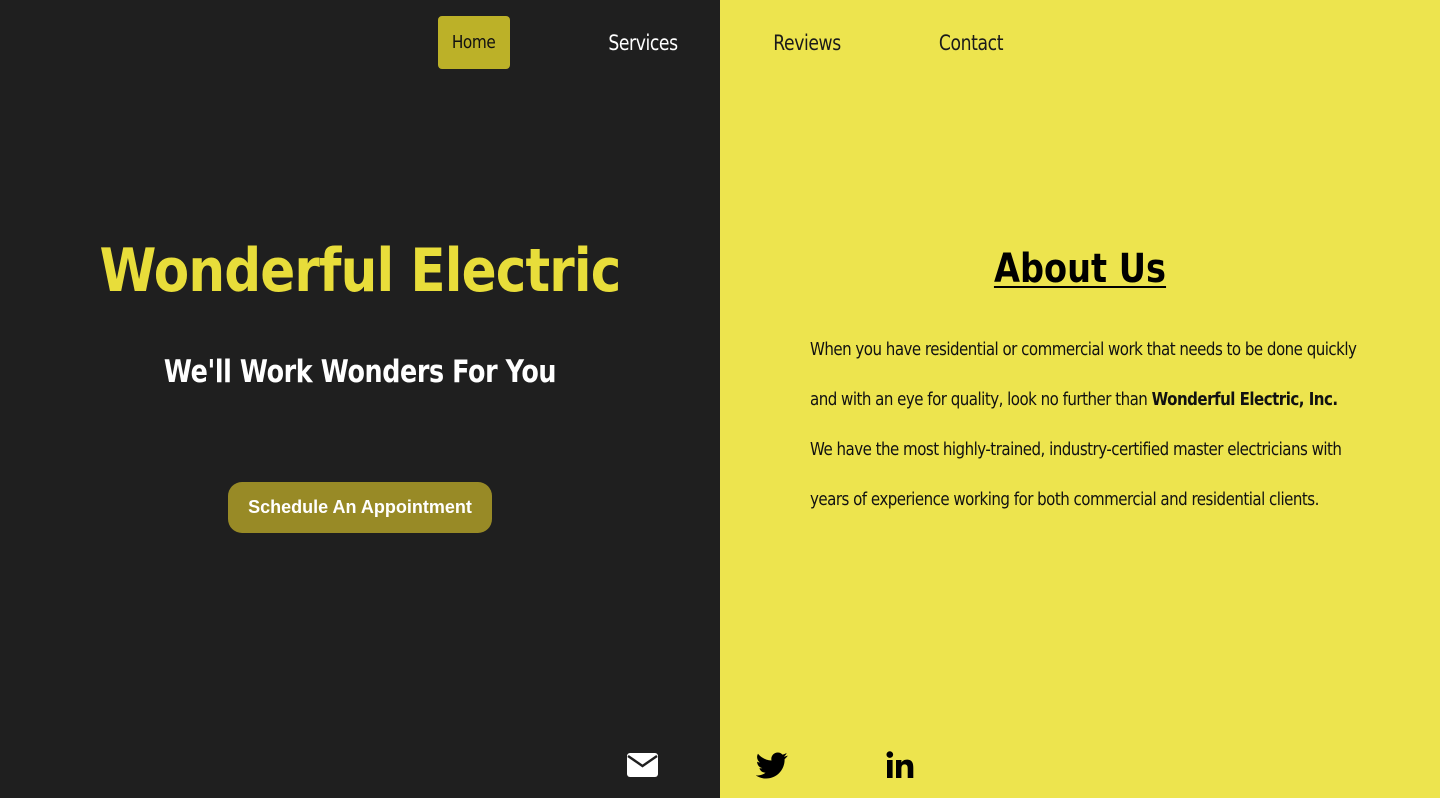  I want to click on tagline: We'll Work Wonders For You, so click(360, 372).